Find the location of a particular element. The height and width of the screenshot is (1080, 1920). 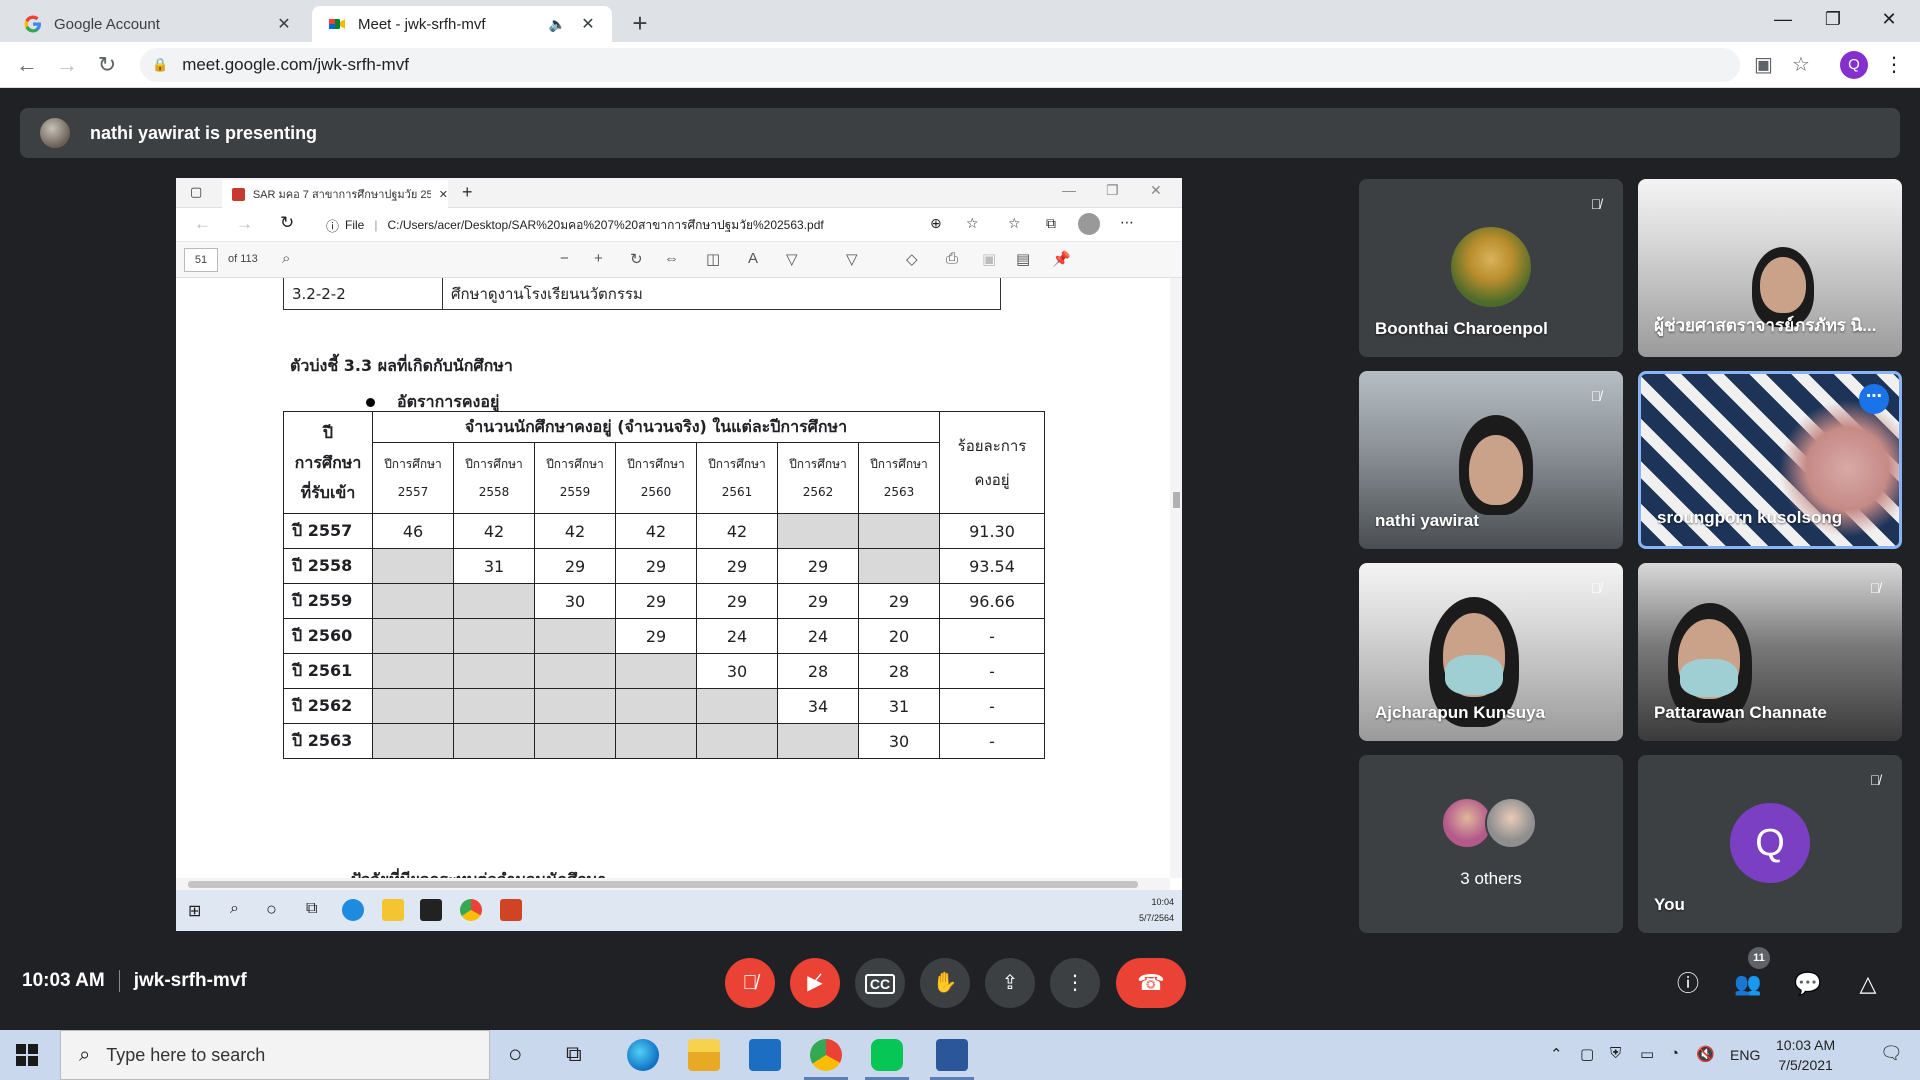

task-view-icon: ⧉ is located at coordinates (574, 1054).